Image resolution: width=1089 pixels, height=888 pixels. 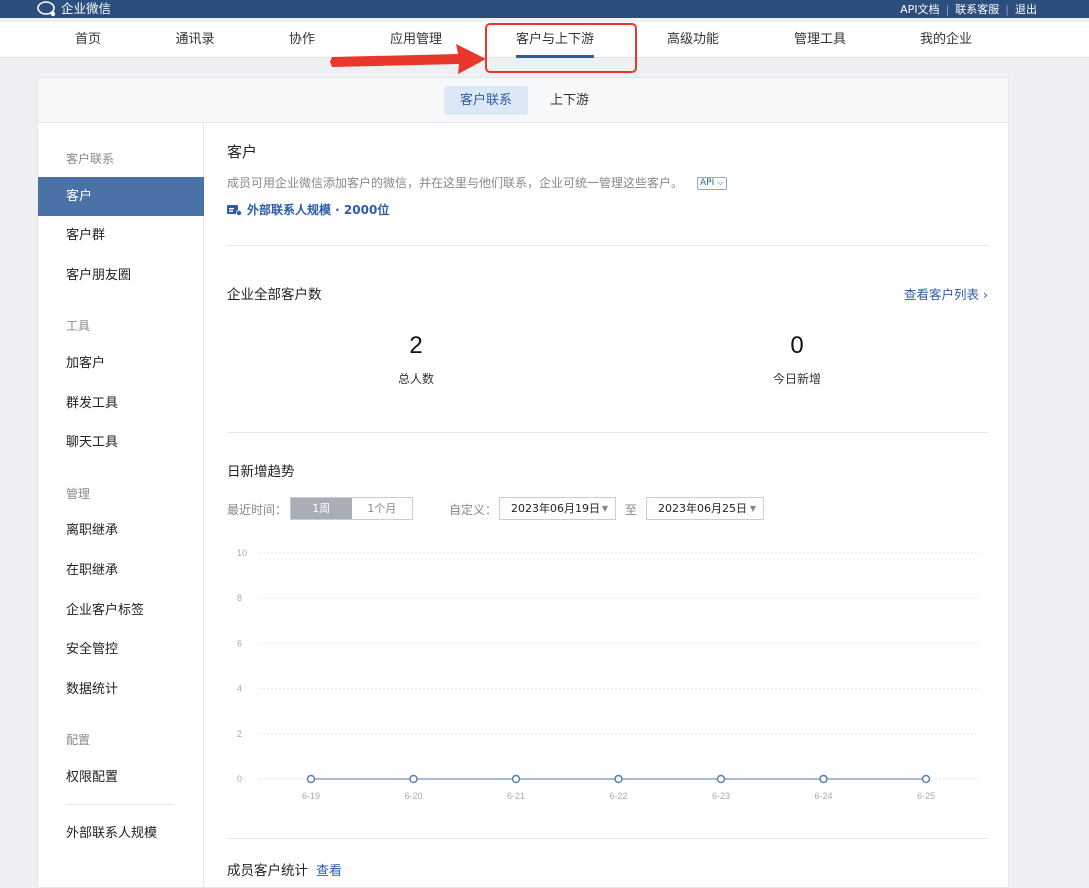 I want to click on x-tick-label: 6-22, so click(x=618, y=796).